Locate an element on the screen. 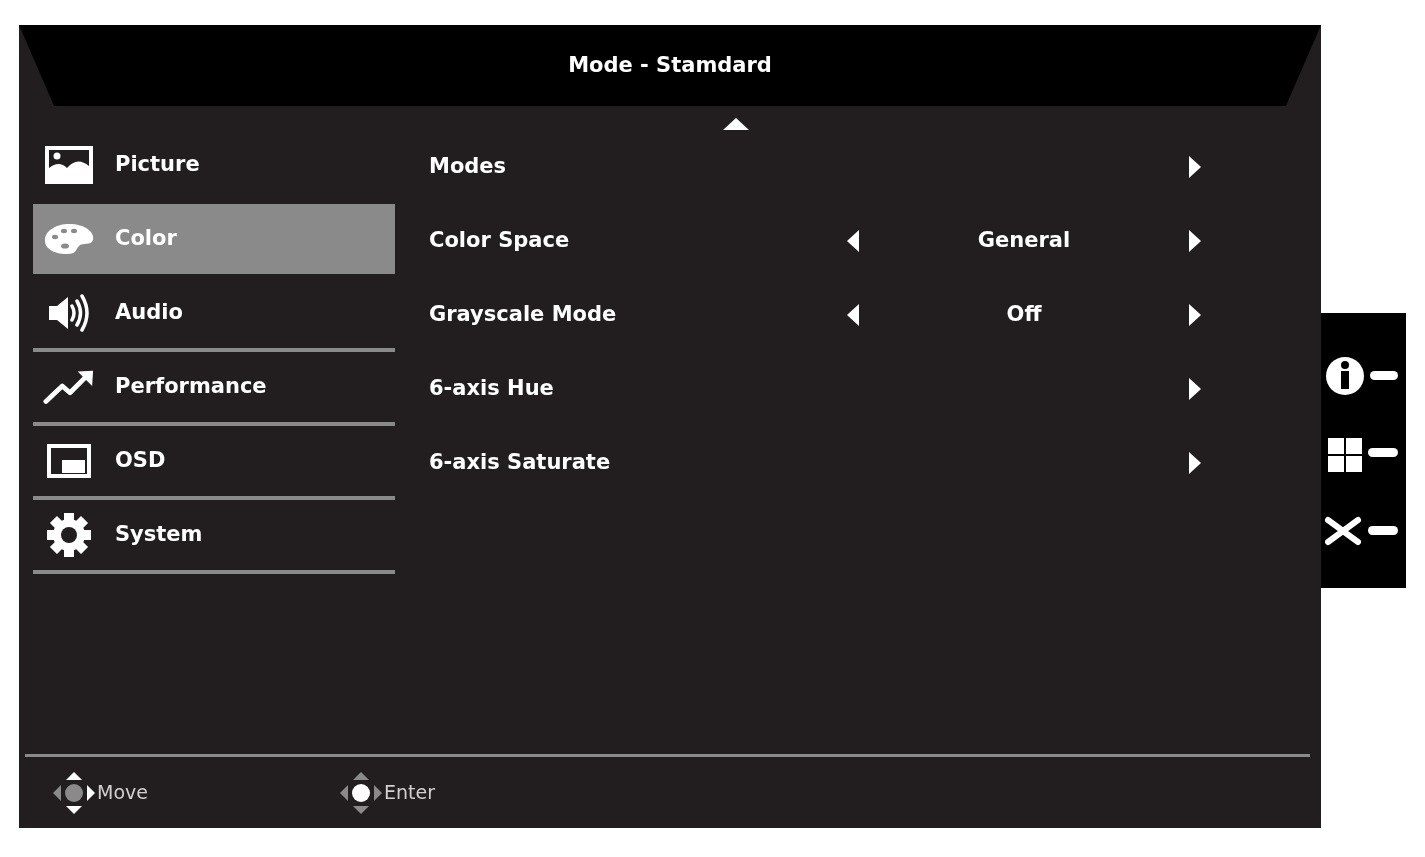 The height and width of the screenshot is (857, 1425). settings-icon is located at coordinates (69, 535).